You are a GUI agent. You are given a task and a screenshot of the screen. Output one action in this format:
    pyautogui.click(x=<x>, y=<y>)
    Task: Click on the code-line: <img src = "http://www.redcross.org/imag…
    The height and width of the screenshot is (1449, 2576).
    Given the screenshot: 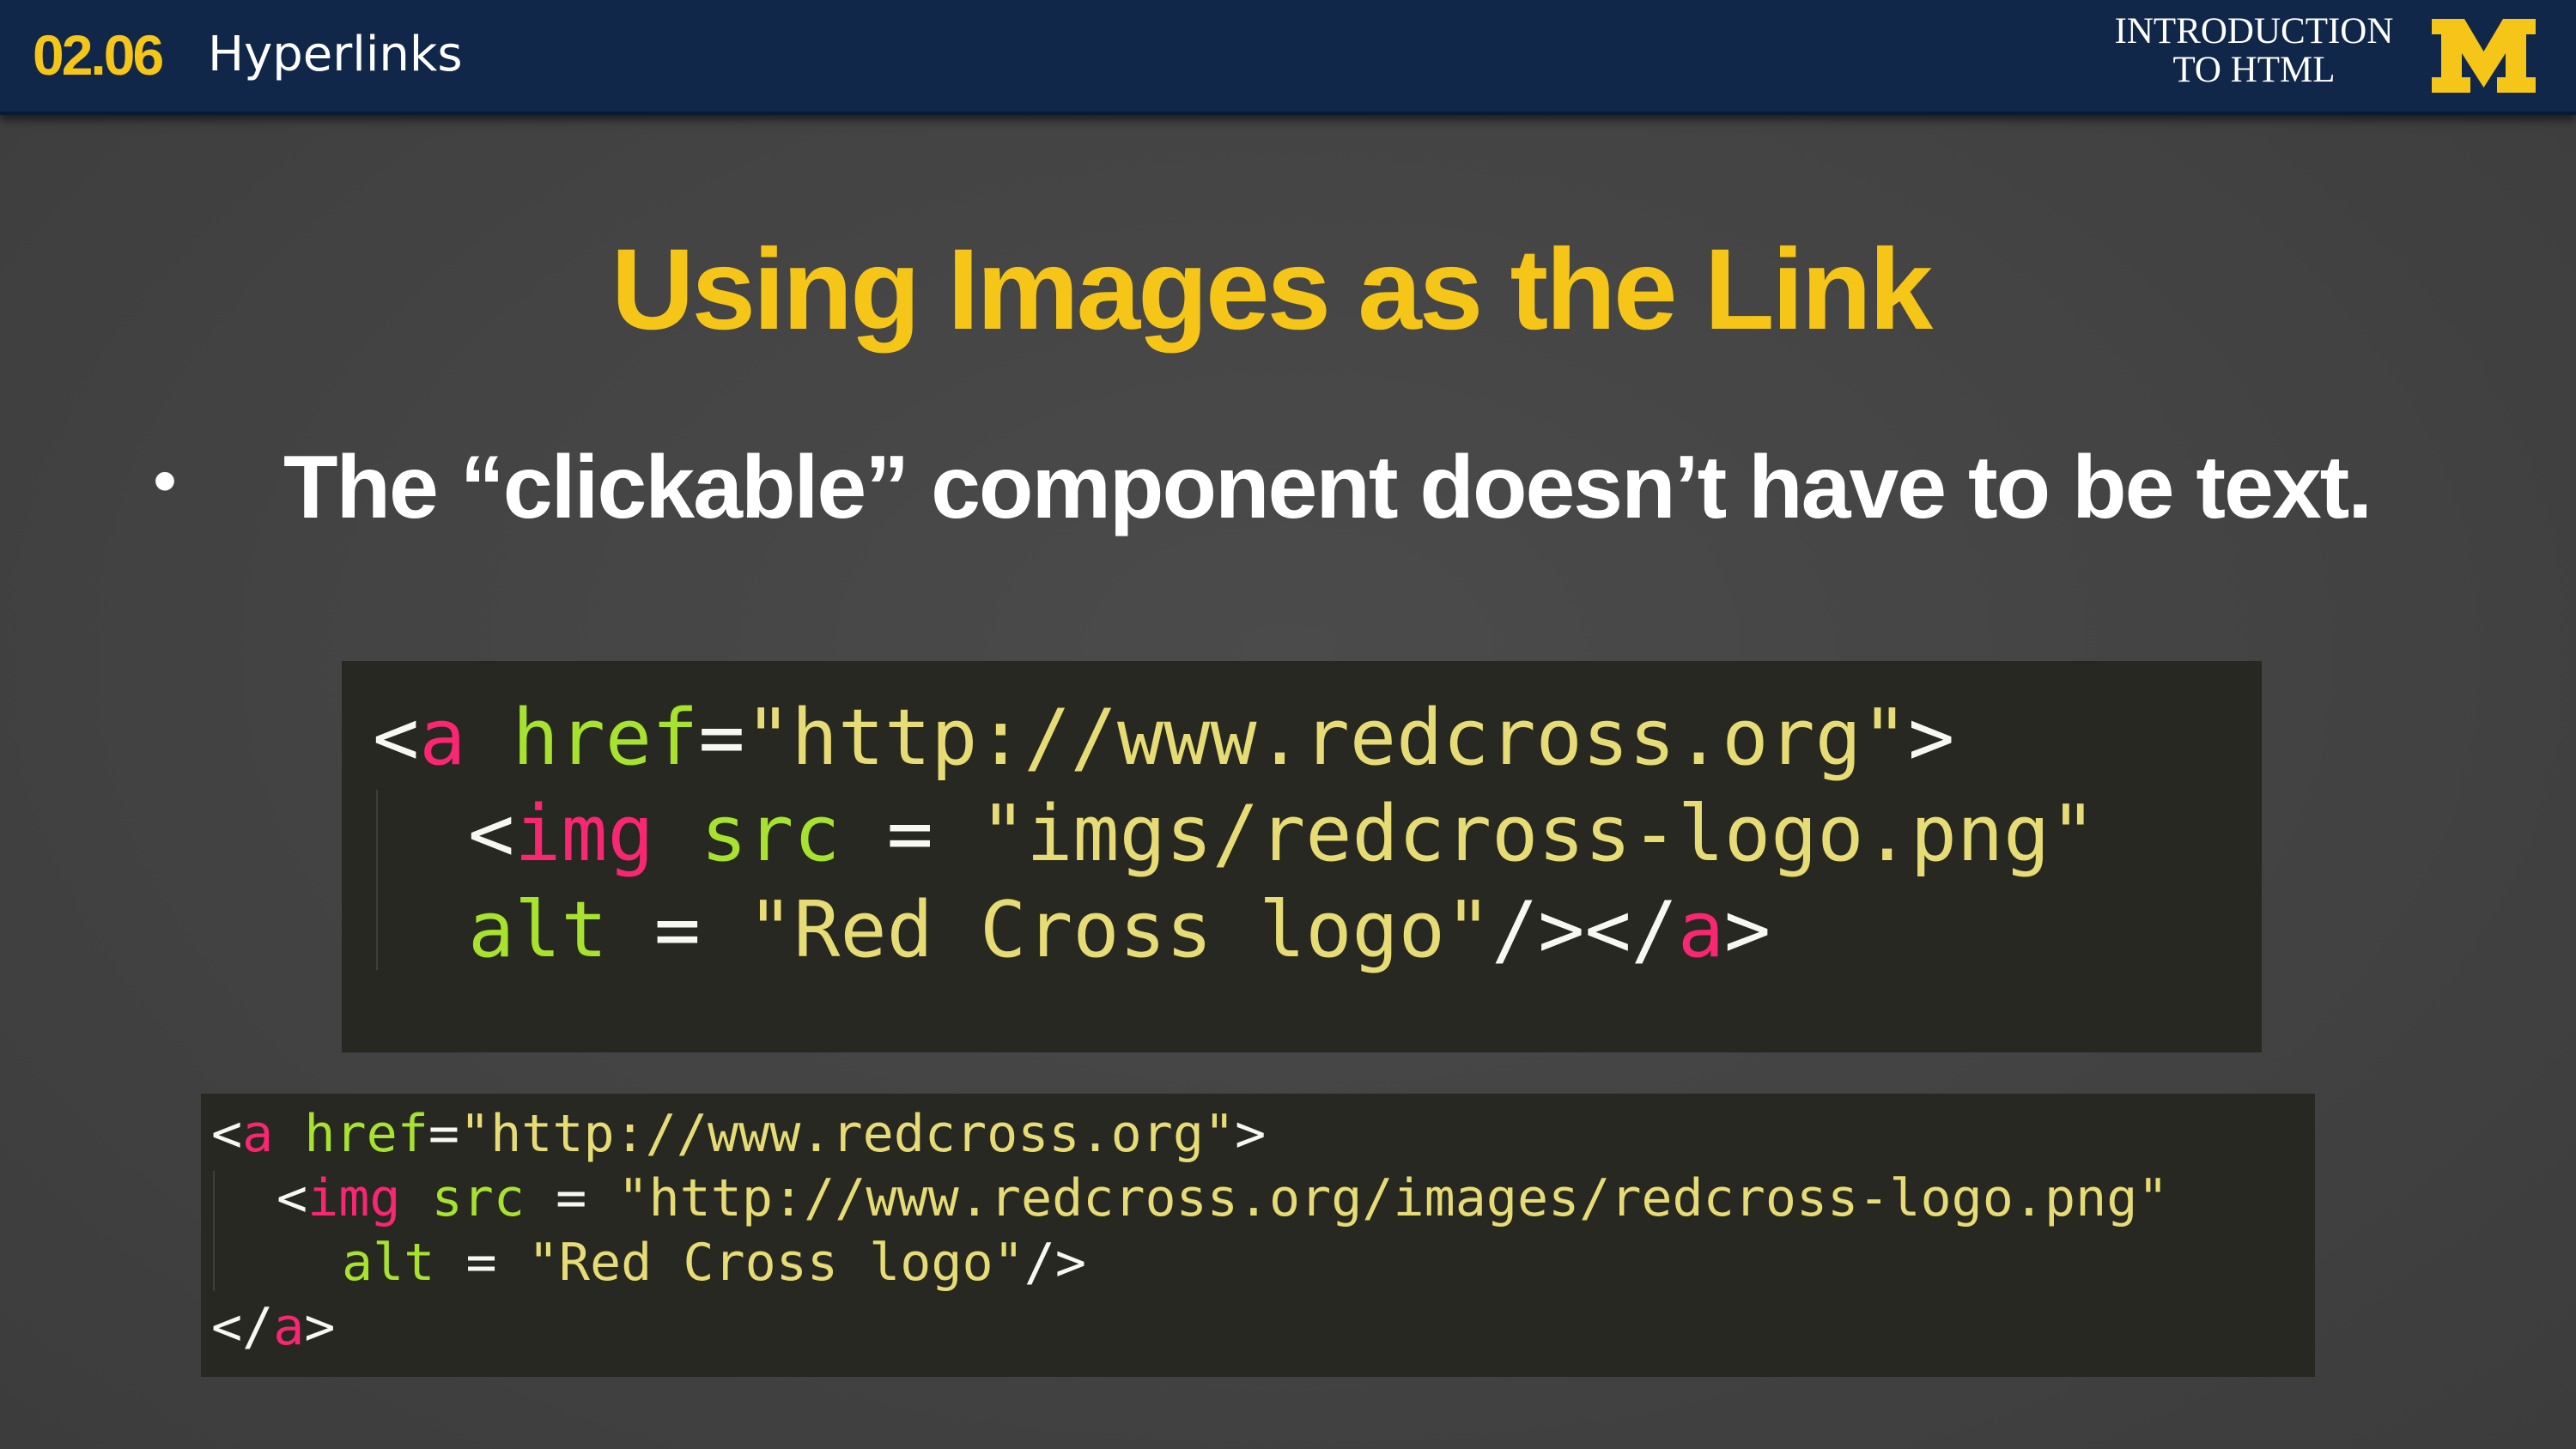 What is the action you would take?
    pyautogui.click(x=1222, y=1199)
    